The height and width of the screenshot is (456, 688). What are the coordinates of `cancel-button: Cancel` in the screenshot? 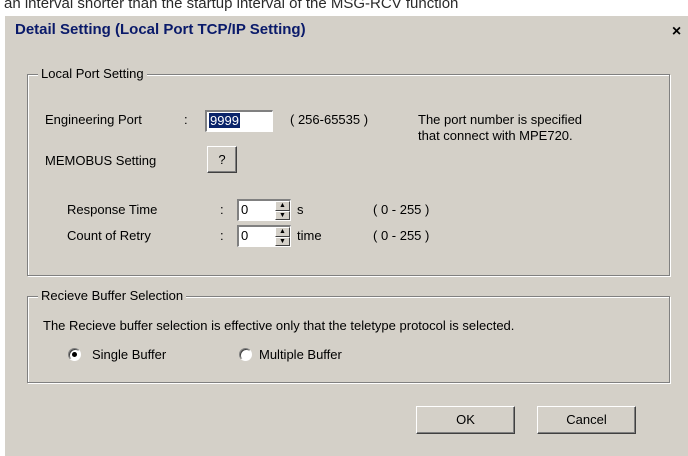 It's located at (586, 420).